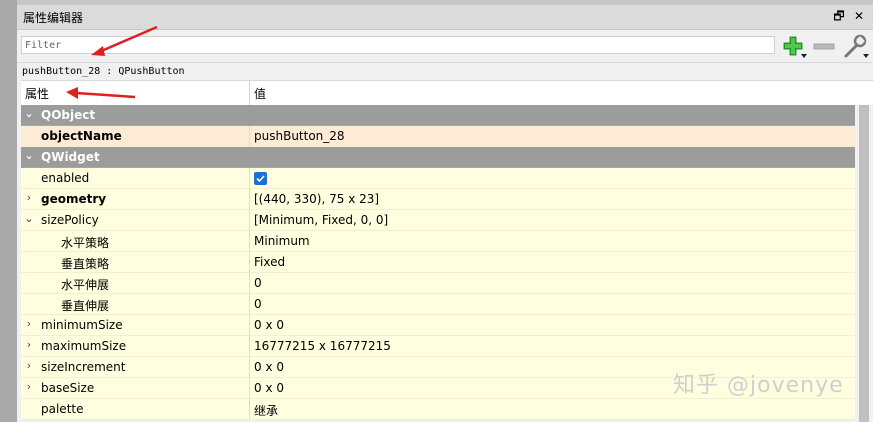 This screenshot has height=422, width=873. What do you see at coordinates (299, 136) in the screenshot?
I see `property-value: pushButton_28` at bounding box center [299, 136].